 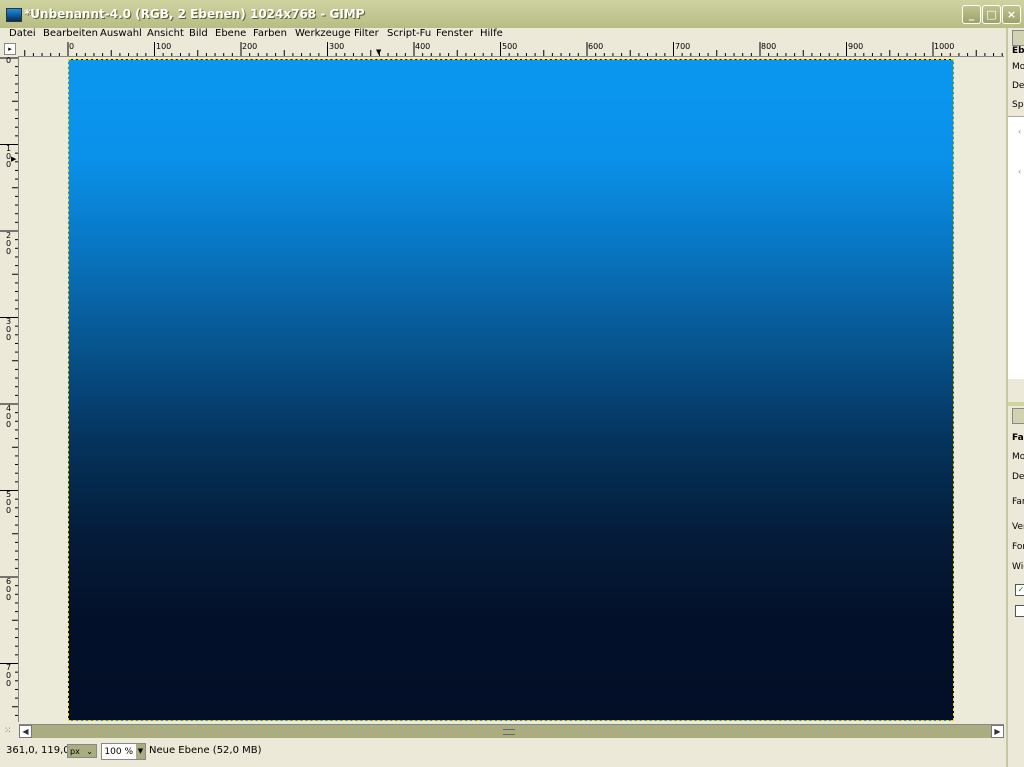 I want to click on menu-filter: Filter, so click(x=366, y=33).